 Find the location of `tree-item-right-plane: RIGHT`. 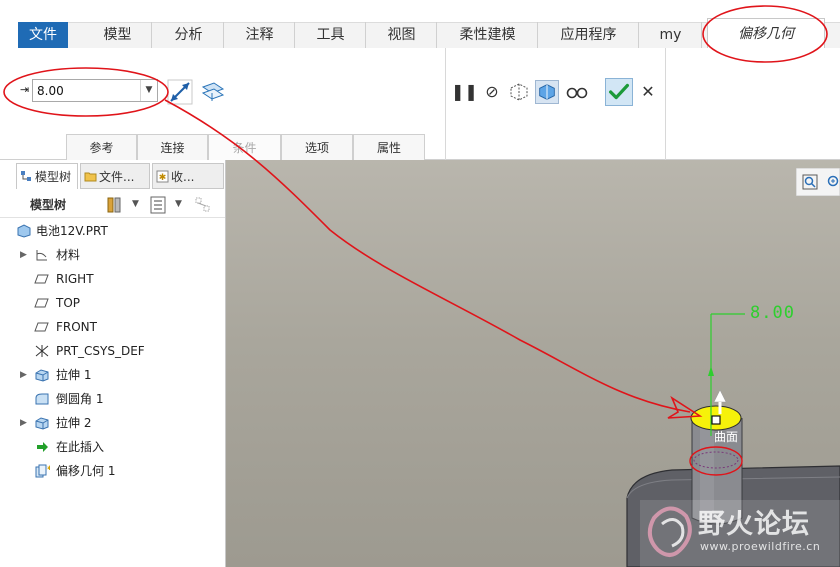

tree-item-right-plane: RIGHT is located at coordinates (112, 279).